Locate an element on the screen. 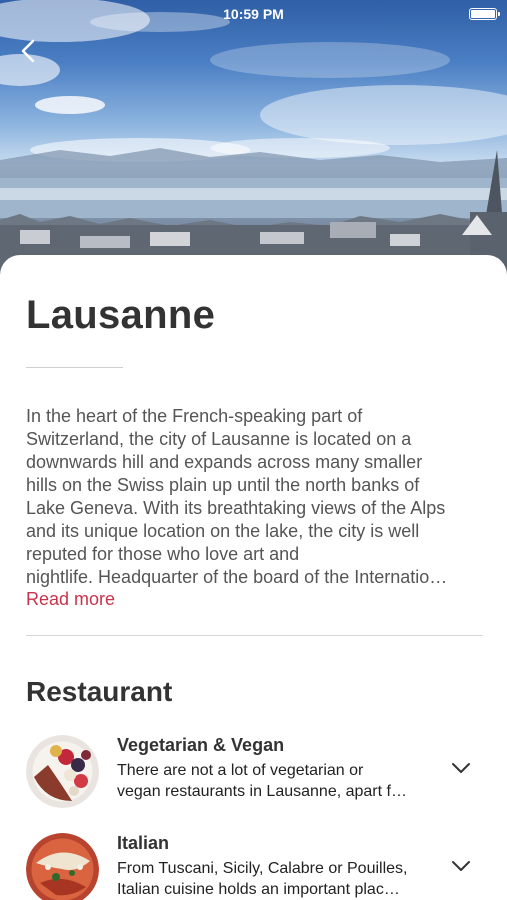  battery-icon is located at coordinates (484, 14).